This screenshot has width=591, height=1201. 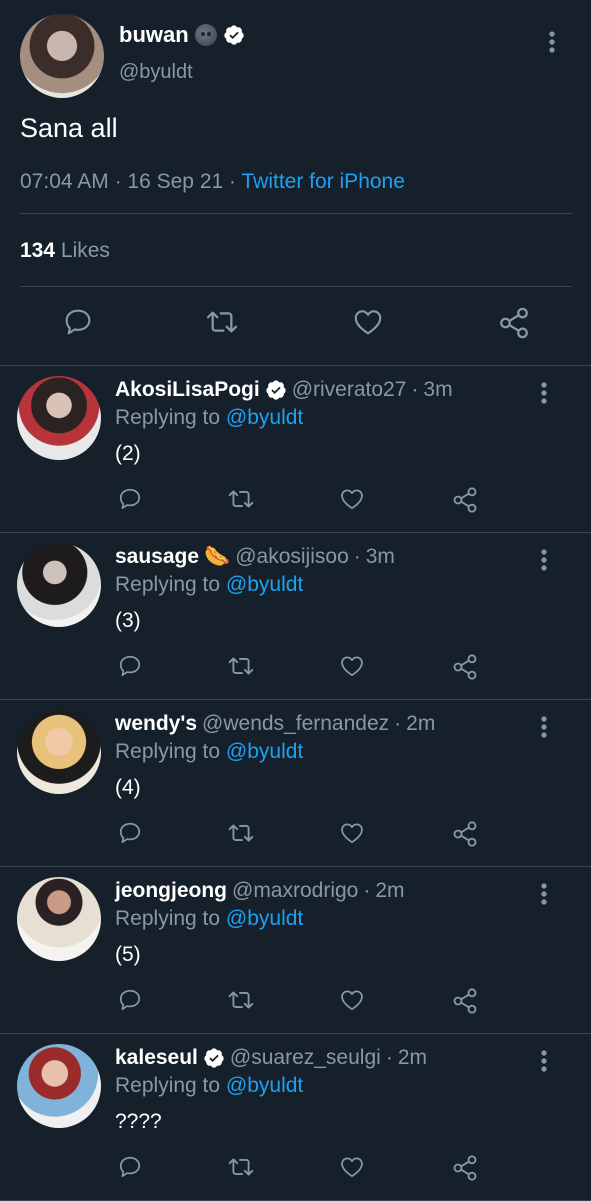 I want to click on reply-header: jeongjeong @maxrodrigo · 2m, so click(x=260, y=891).